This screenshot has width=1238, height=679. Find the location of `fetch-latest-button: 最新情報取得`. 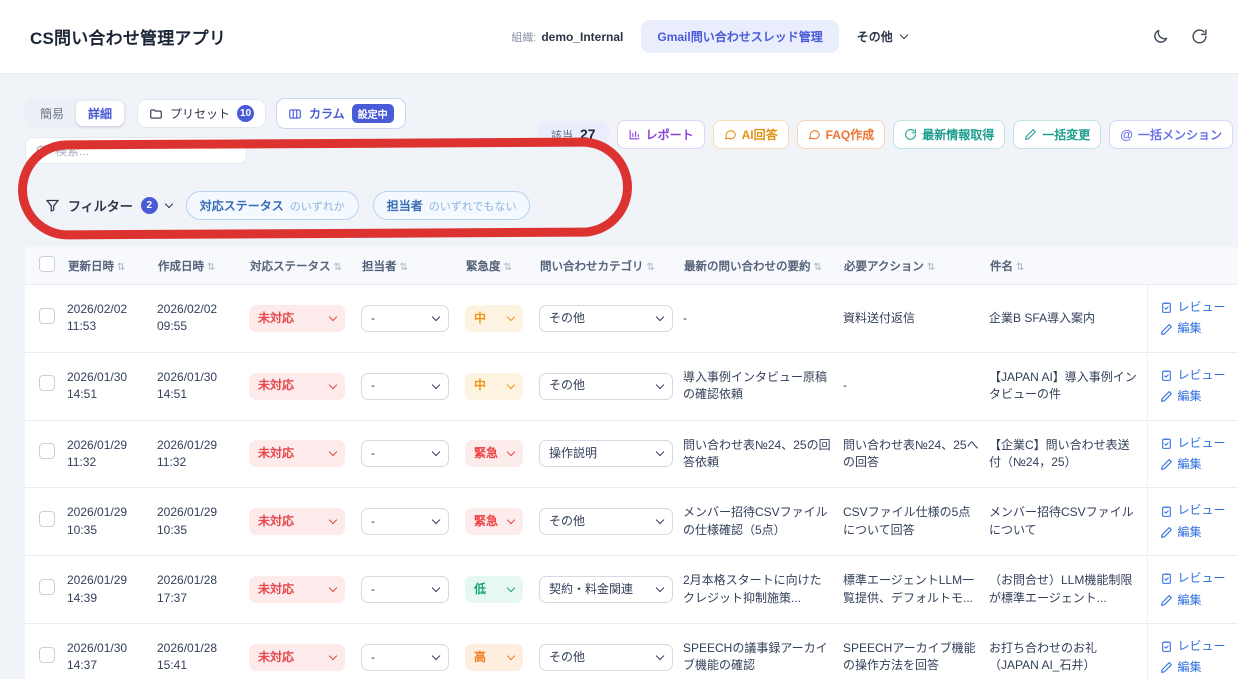

fetch-latest-button: 最新情報取得 is located at coordinates (949, 134).